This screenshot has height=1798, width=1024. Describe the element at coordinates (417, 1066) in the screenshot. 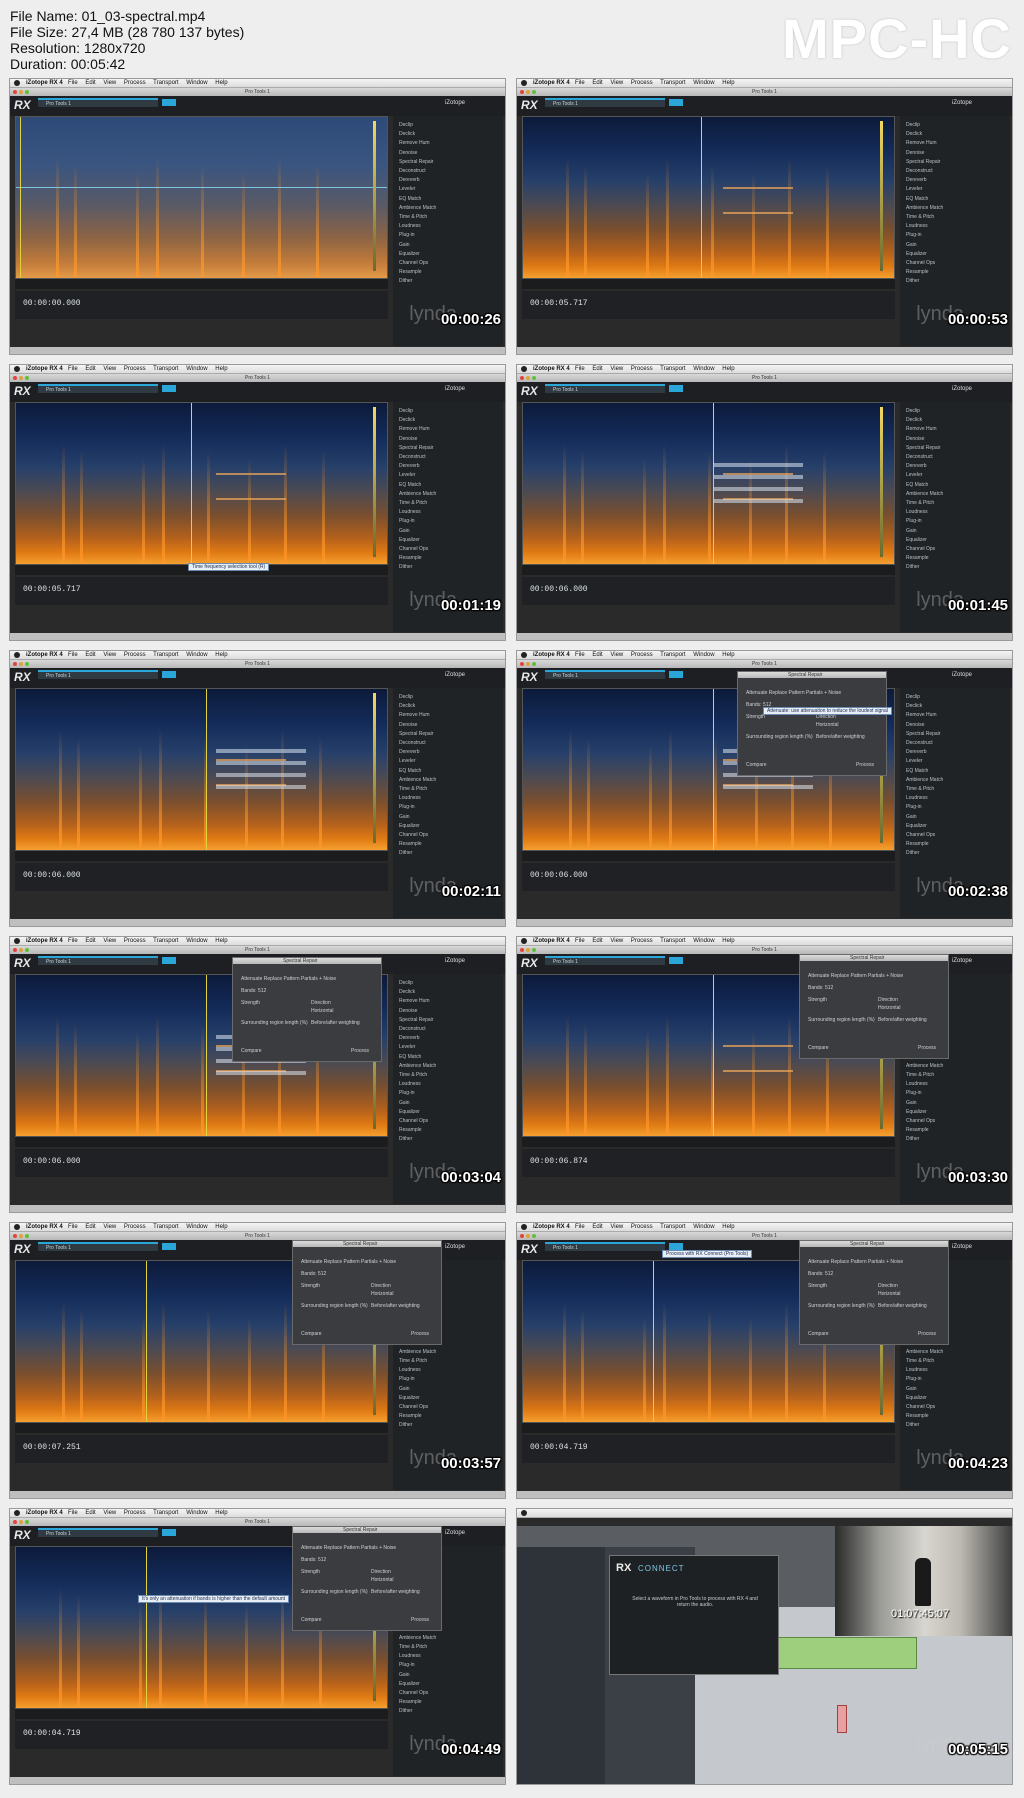

I see `module-item: Ambience Match` at that location.